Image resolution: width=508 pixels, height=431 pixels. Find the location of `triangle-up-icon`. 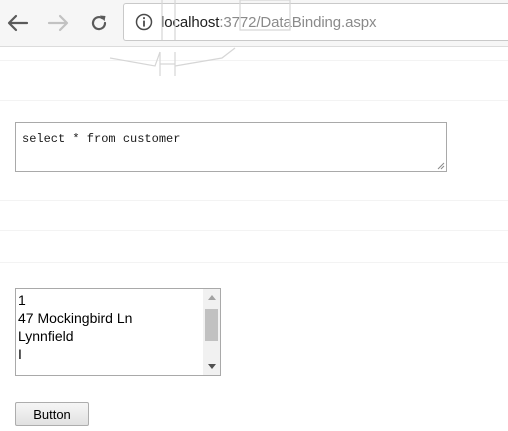

triangle-up-icon is located at coordinates (211, 297).